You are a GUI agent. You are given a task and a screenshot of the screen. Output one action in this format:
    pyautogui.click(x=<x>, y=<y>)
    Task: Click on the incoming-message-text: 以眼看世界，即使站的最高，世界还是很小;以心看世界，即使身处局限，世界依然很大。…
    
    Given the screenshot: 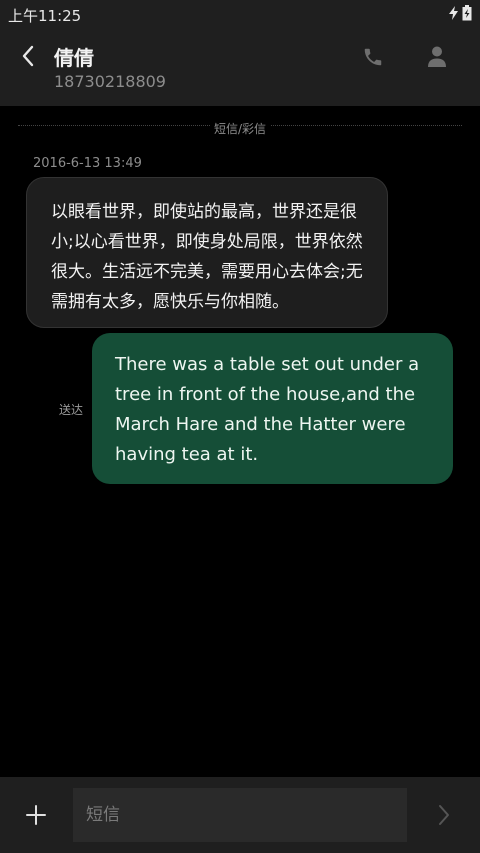 What is the action you would take?
    pyautogui.click(x=207, y=257)
    